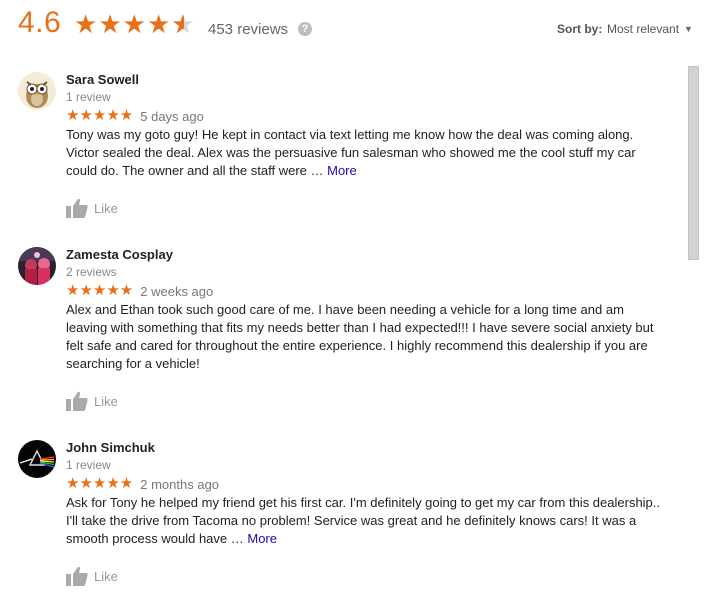 This screenshot has height=601, width=718. I want to click on sort-label: Sort by:, so click(580, 29).